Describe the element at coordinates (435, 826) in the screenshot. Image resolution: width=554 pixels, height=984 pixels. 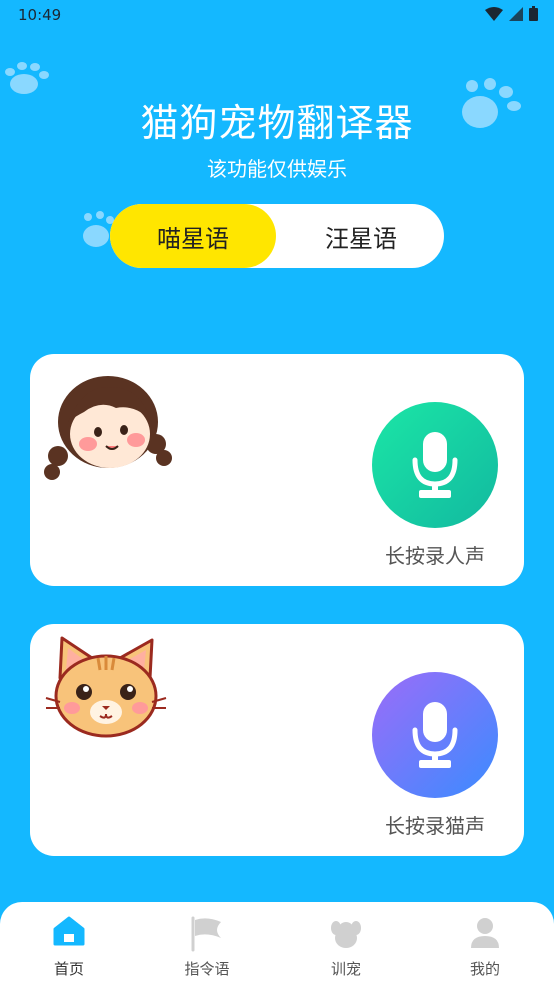
I see `record-cat-label: 长按录猫声` at that location.